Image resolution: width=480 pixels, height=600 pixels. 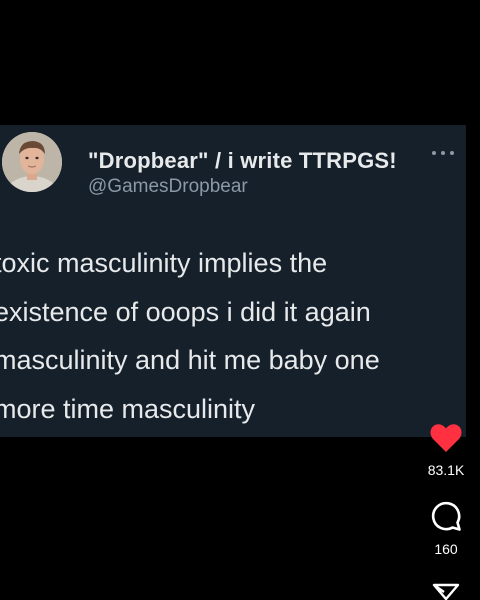 What do you see at coordinates (168, 187) in the screenshot?
I see `user-handle: @GamesDropbear` at bounding box center [168, 187].